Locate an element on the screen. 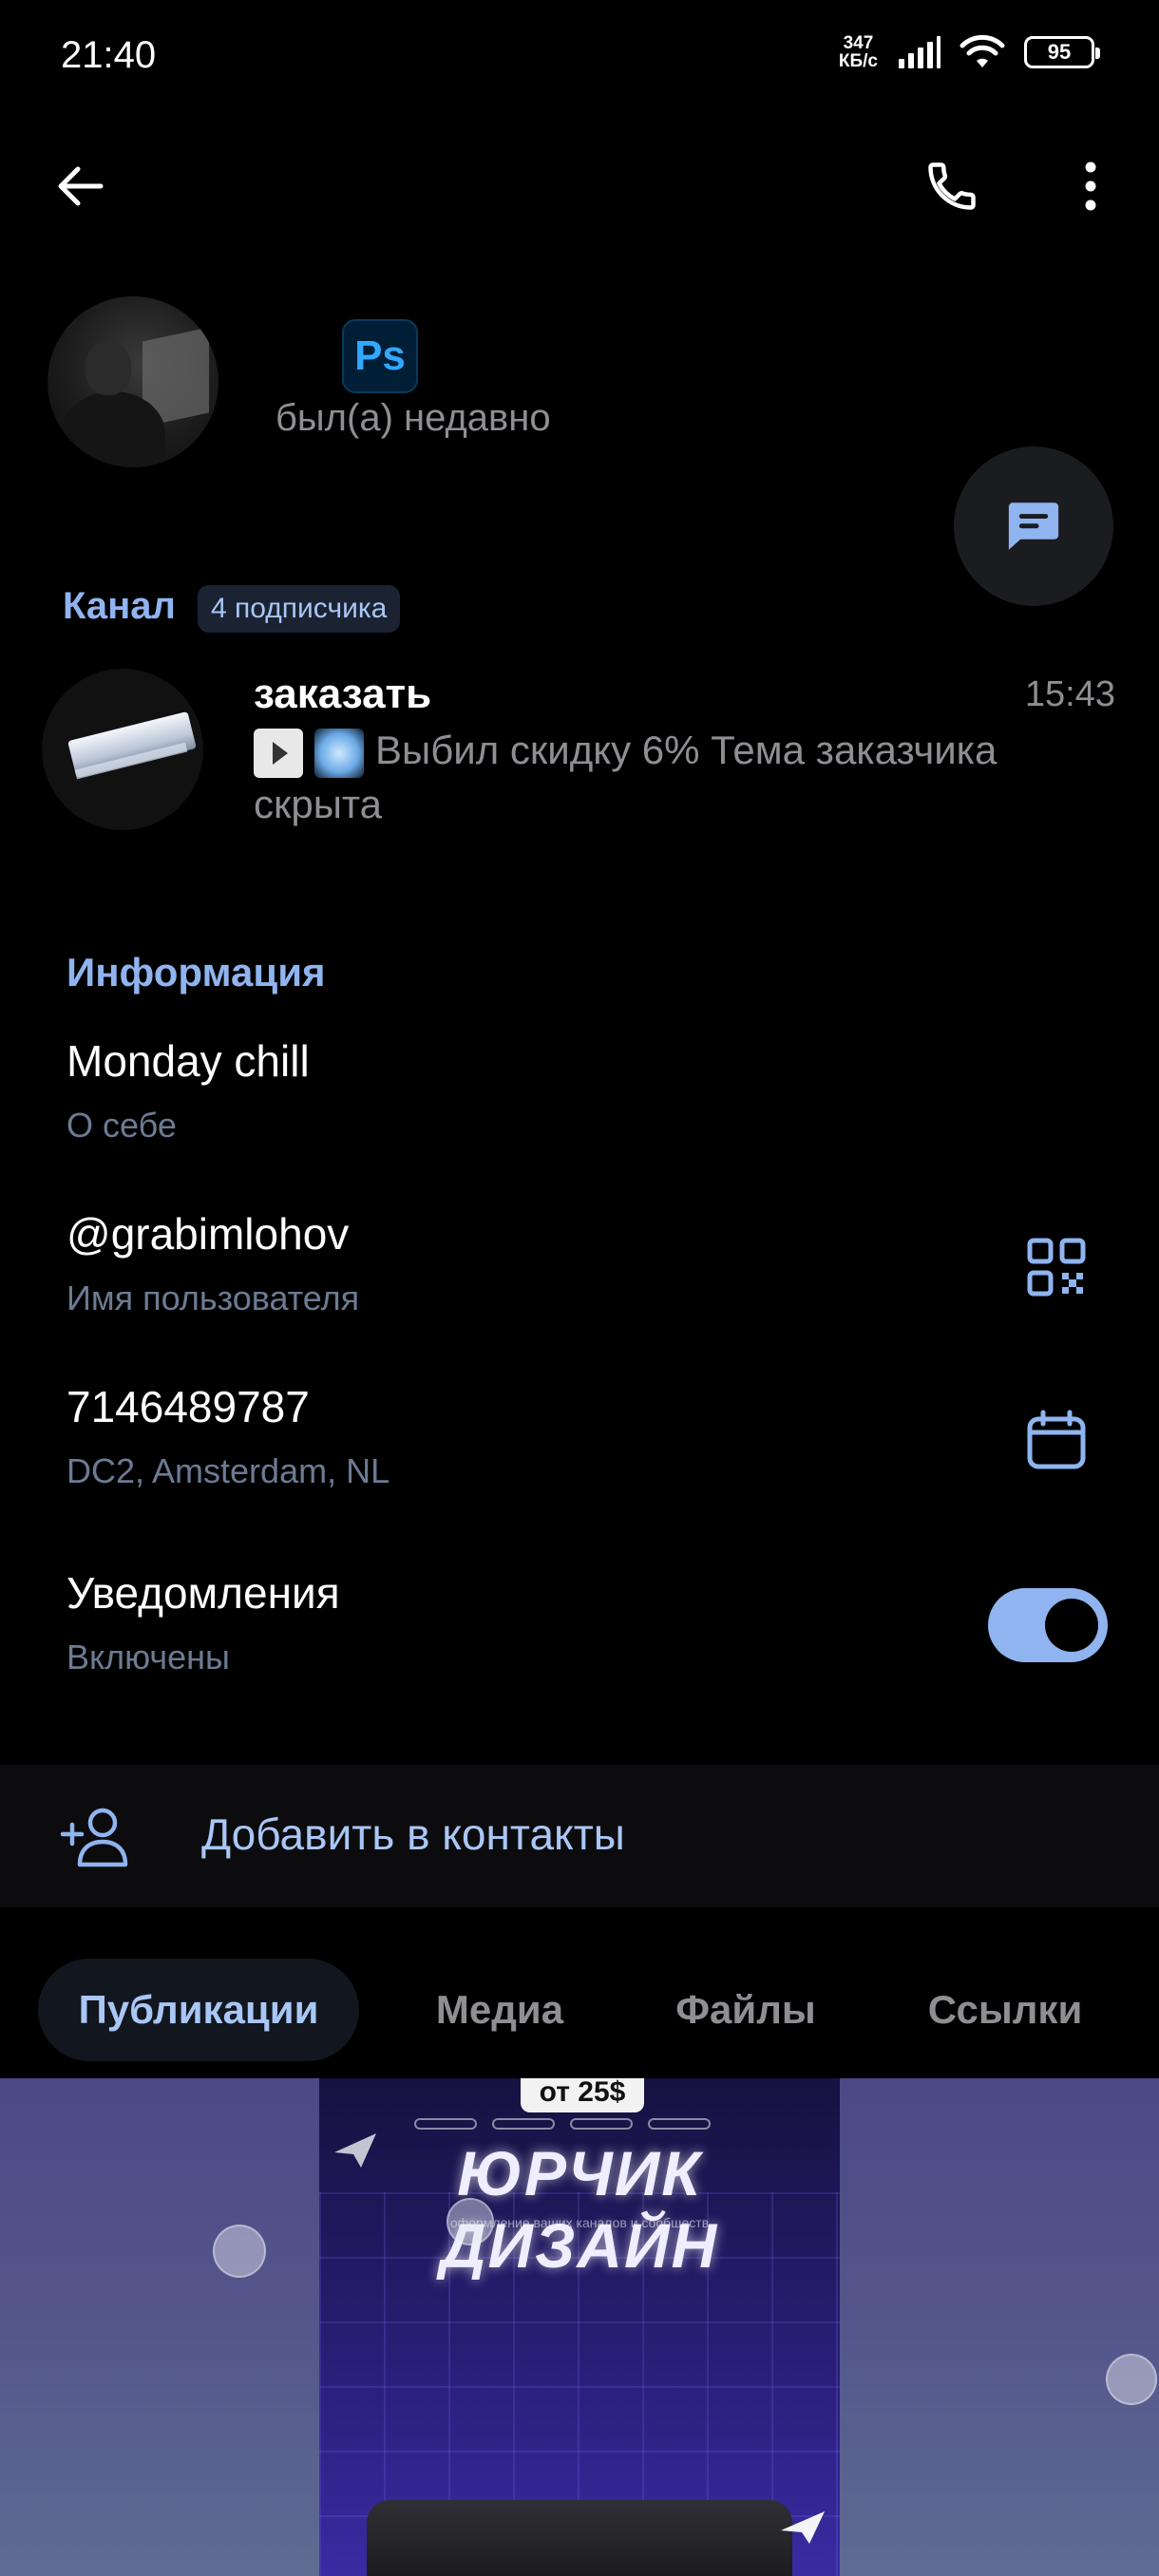 Image resolution: width=1159 pixels, height=2576 pixels. avatar-figure-head is located at coordinates (108, 368).